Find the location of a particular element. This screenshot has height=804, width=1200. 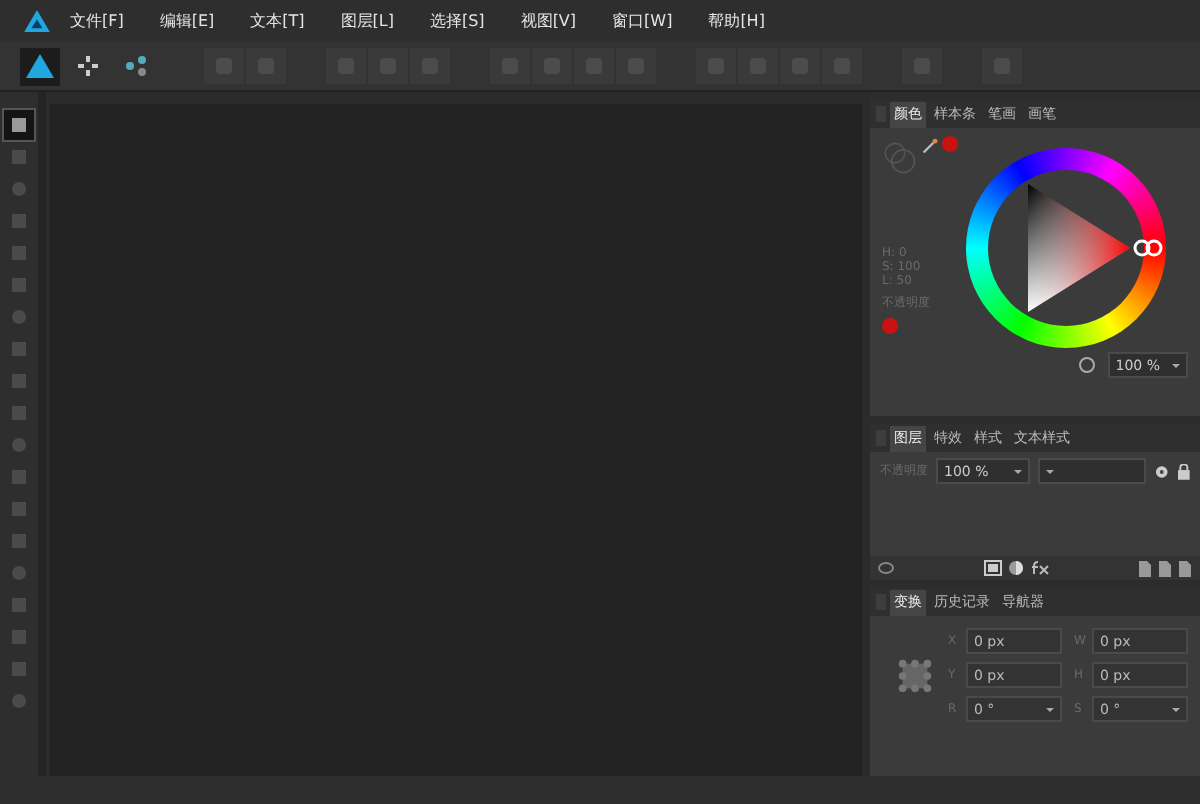

mask-icon is located at coordinates (992, 568).